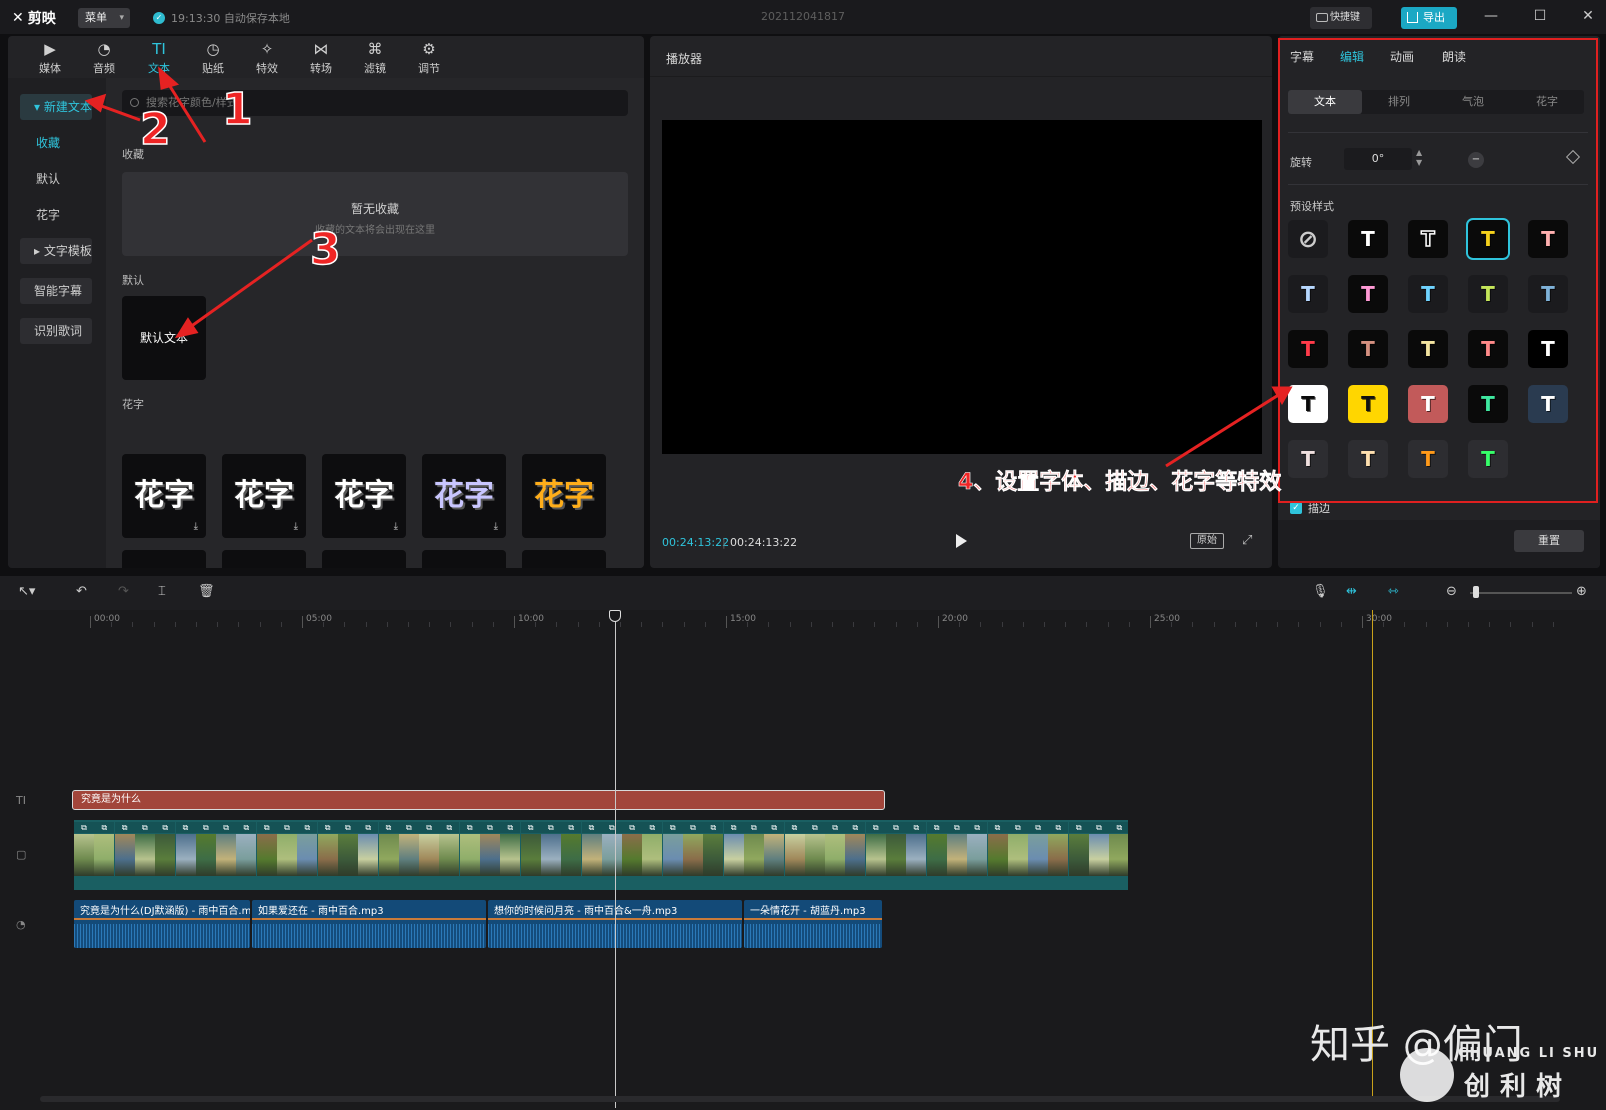  What do you see at coordinates (1120, 483) in the screenshot?
I see `annotation-step-4: 4、设置字体、描边、花字等特效` at bounding box center [1120, 483].